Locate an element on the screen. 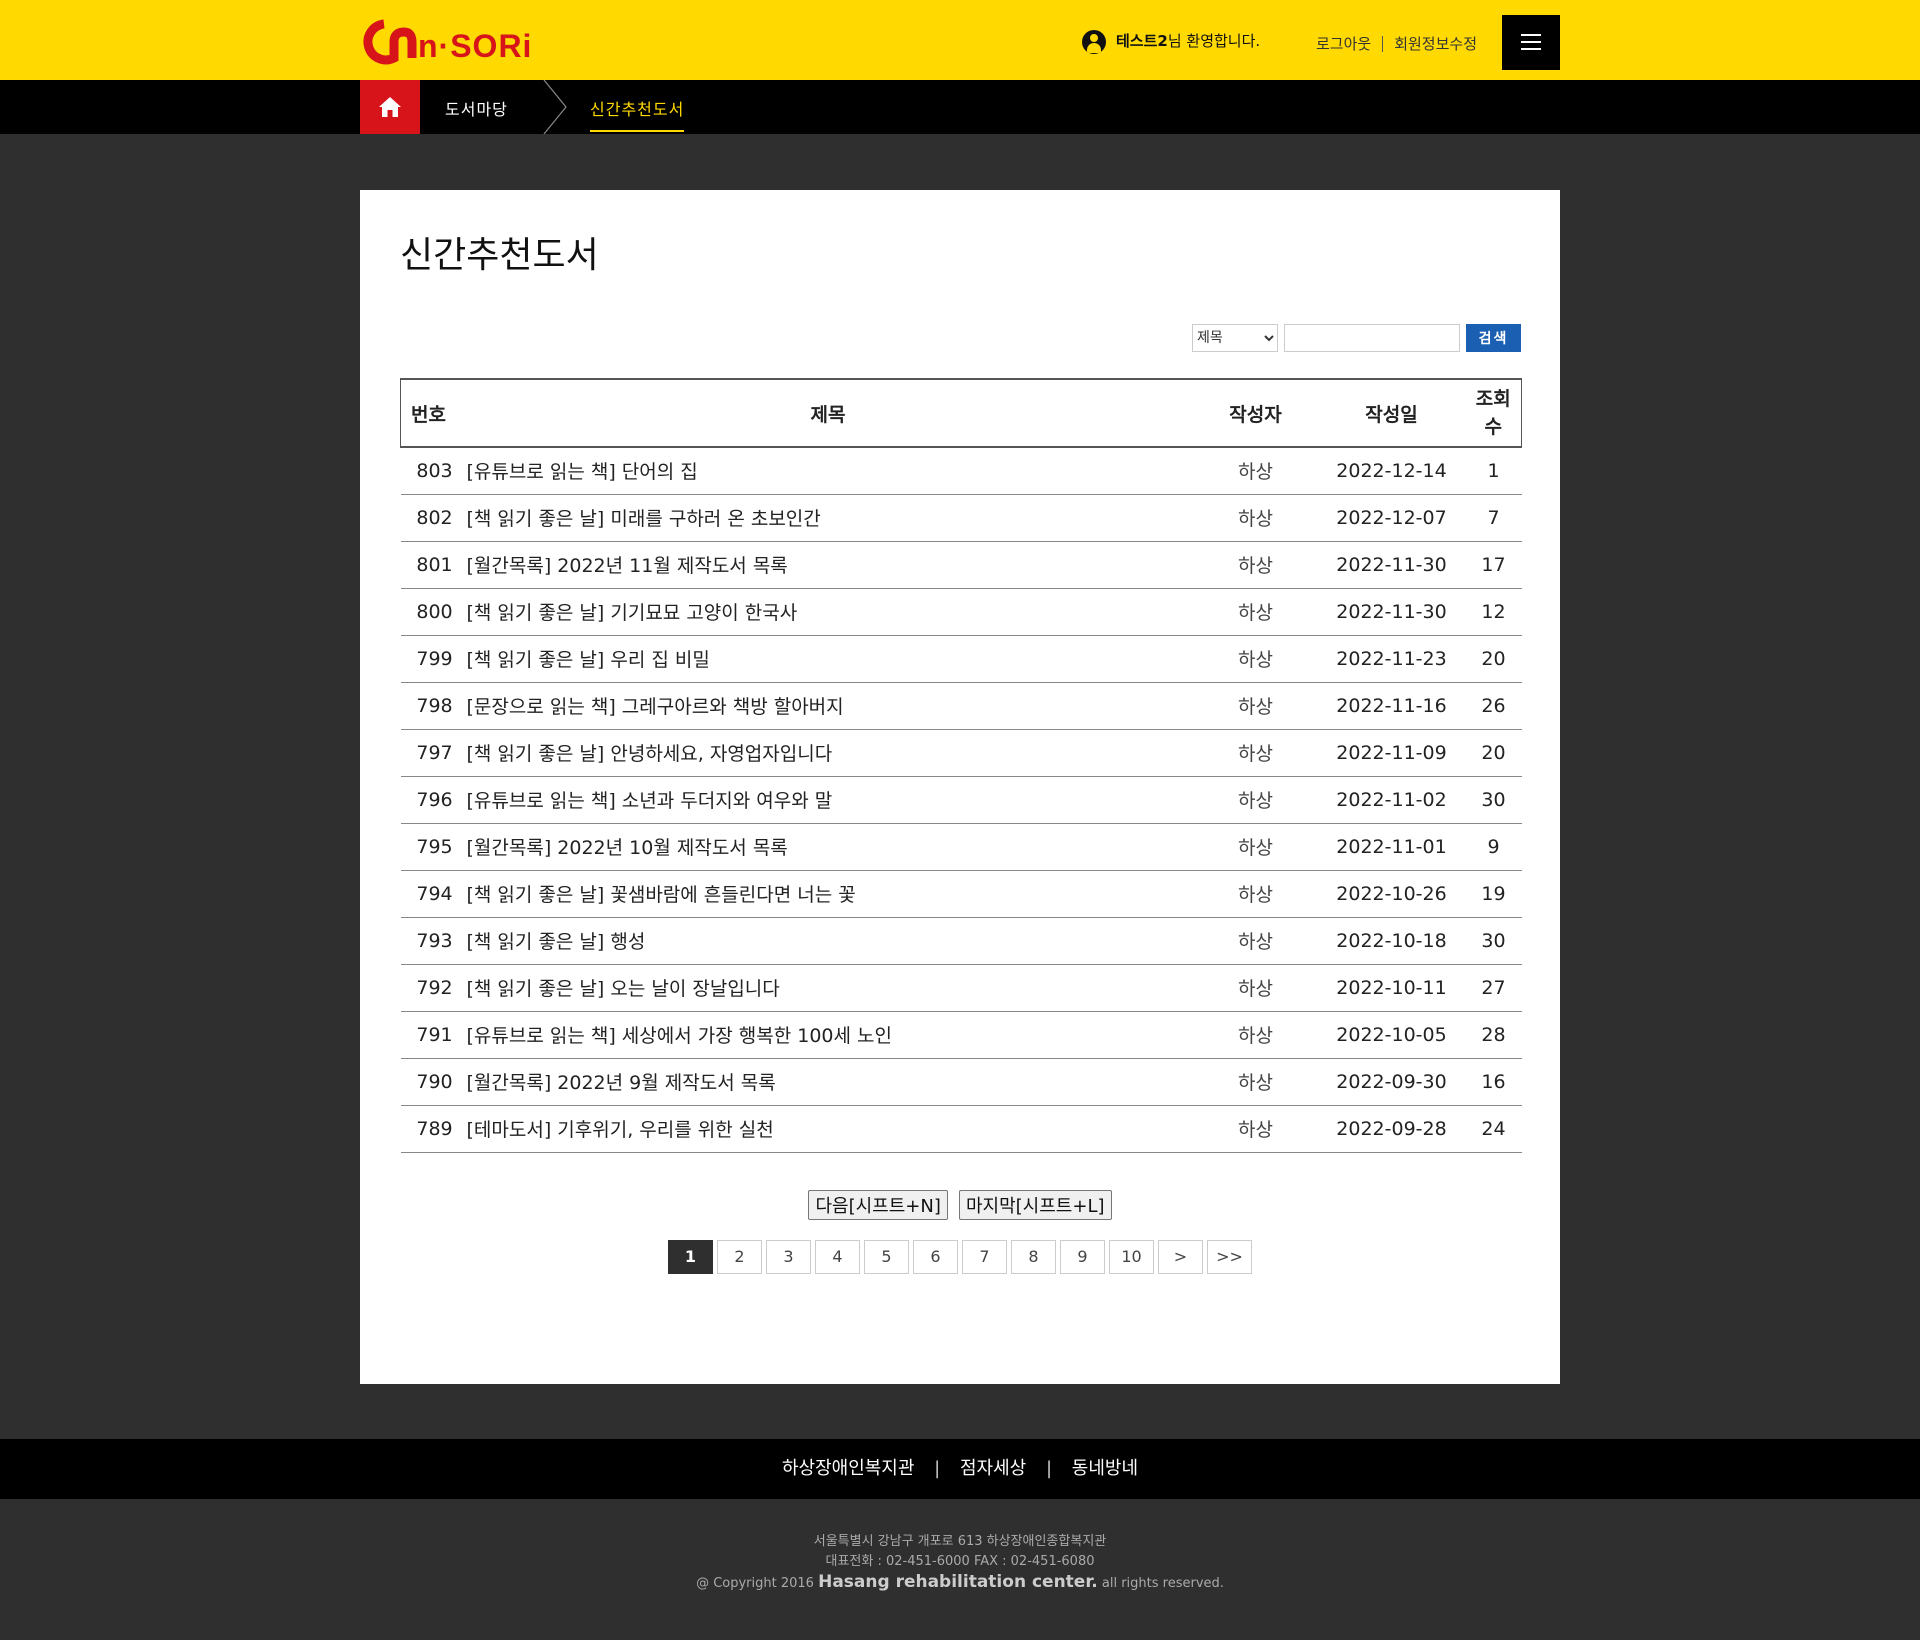 Image resolution: width=1920 pixels, height=1640 pixels. table-row: 799 [책 읽기 좋은 날] 우리 집 비밀 하상 2022-11-23 20 is located at coordinates (961, 659).